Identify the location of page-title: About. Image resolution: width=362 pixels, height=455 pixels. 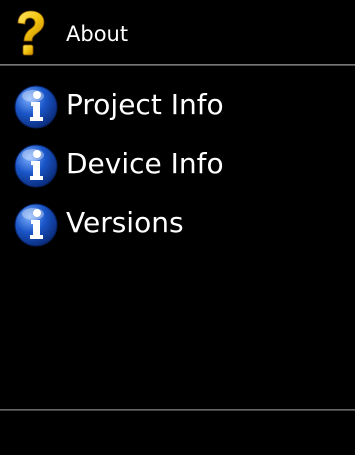
(97, 34).